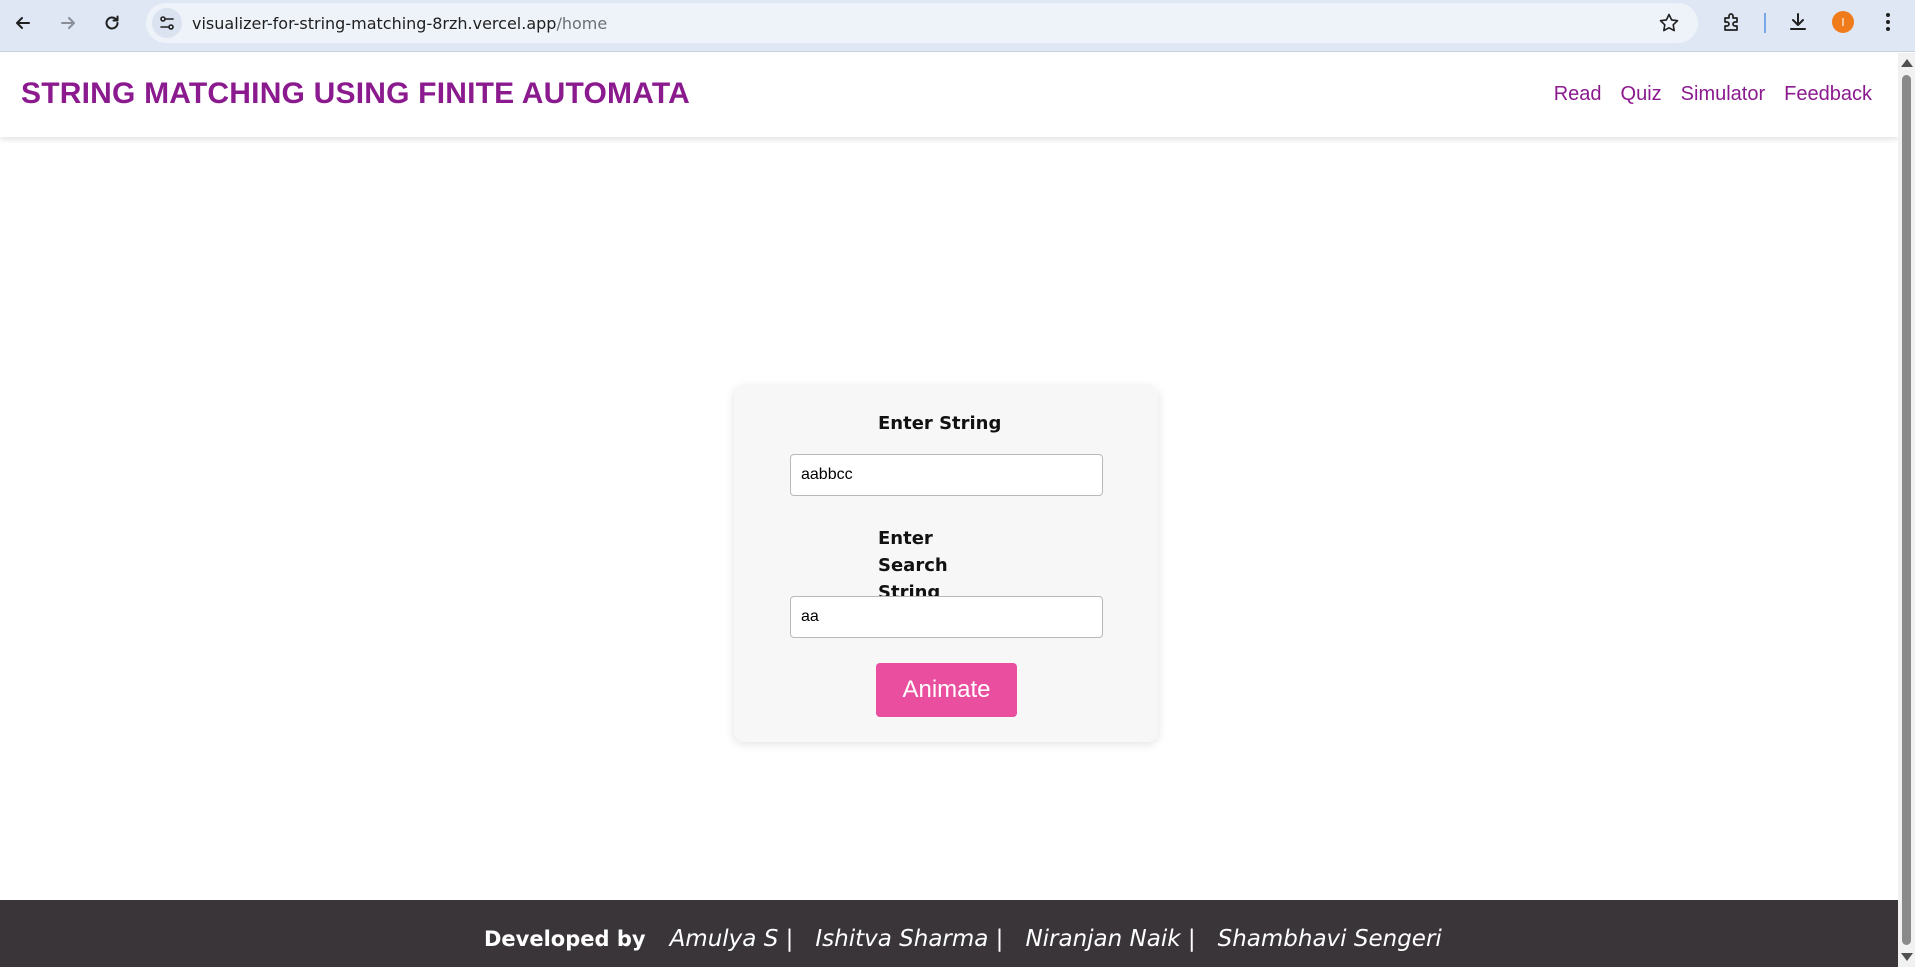 The image size is (1915, 967). What do you see at coordinates (1723, 94) in the screenshot?
I see `nav-simulator: Simulator` at bounding box center [1723, 94].